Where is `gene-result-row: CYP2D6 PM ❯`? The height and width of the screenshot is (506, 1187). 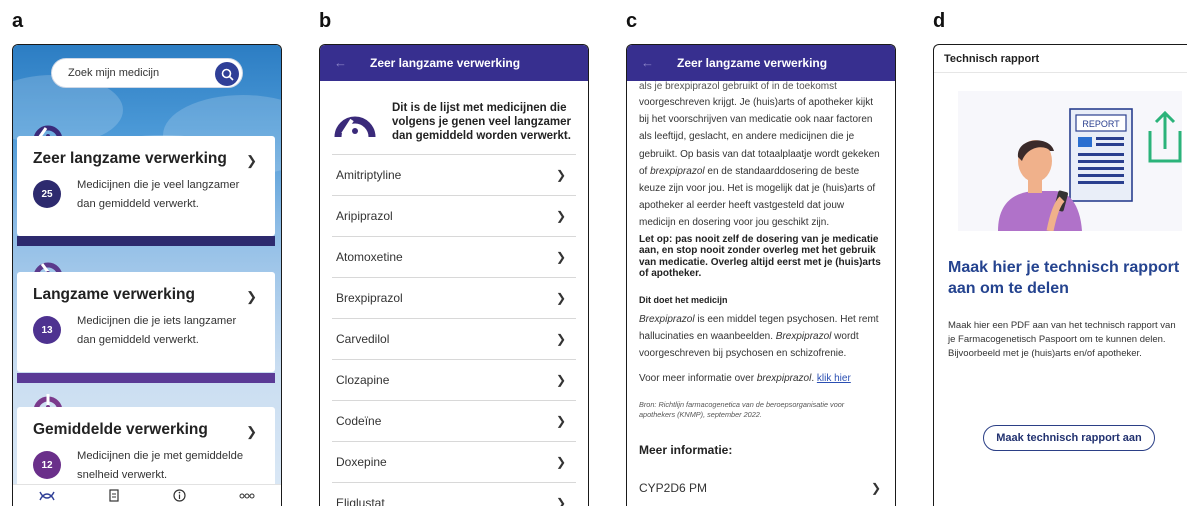
gene-result-row: CYP2D6 PM ❯ is located at coordinates (760, 488).